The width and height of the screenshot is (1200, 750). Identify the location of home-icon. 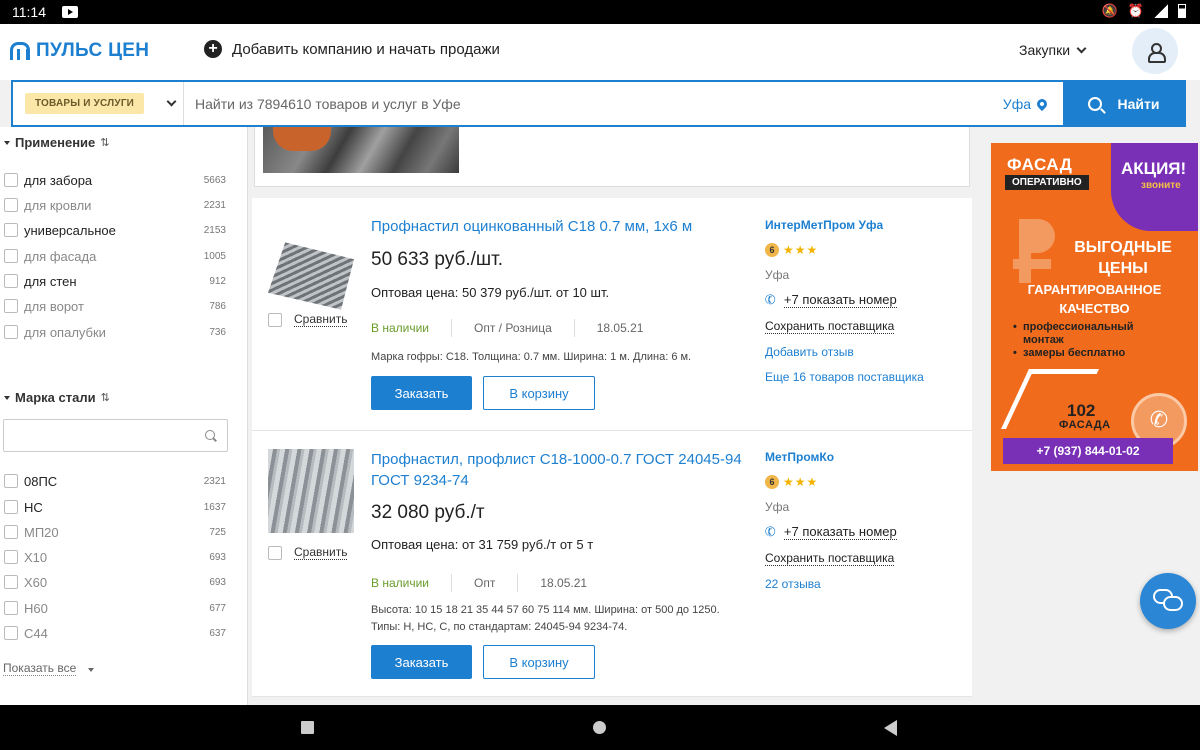
(599, 727).